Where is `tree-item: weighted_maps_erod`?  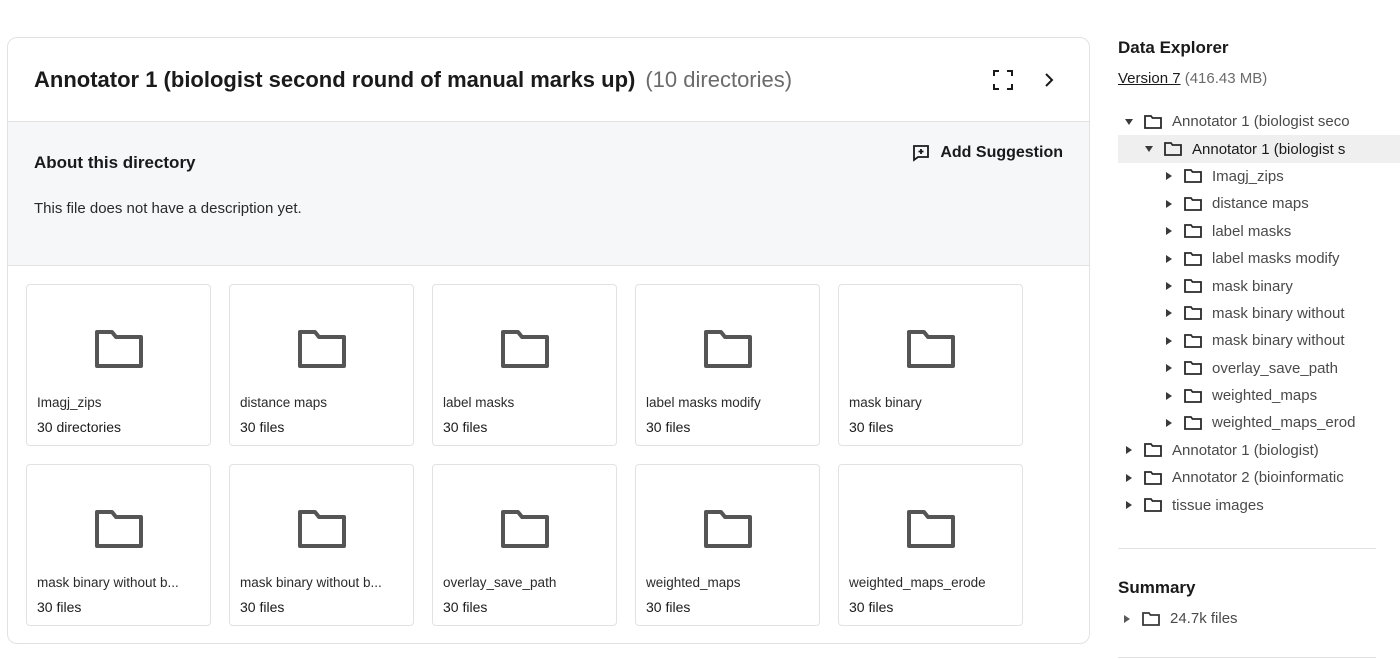 tree-item: weighted_maps_erod is located at coordinates (1259, 422).